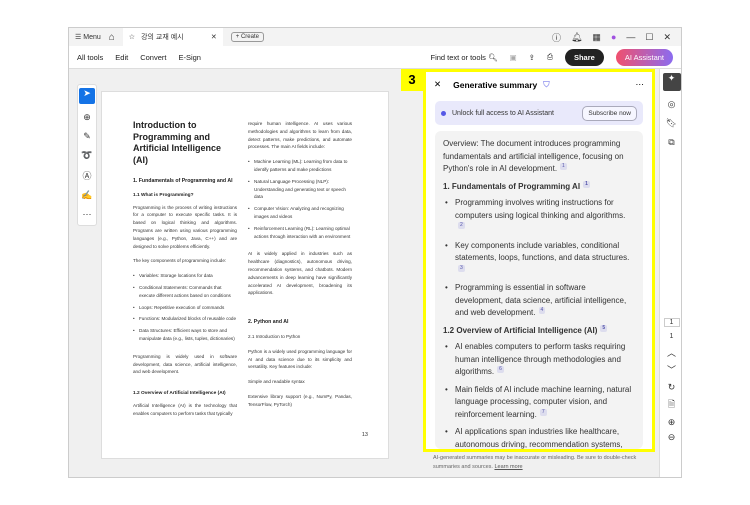 The height and width of the screenshot is (505, 750). Describe the element at coordinates (672, 437) in the screenshot. I see `zoom-out-icon: ⊖` at that location.